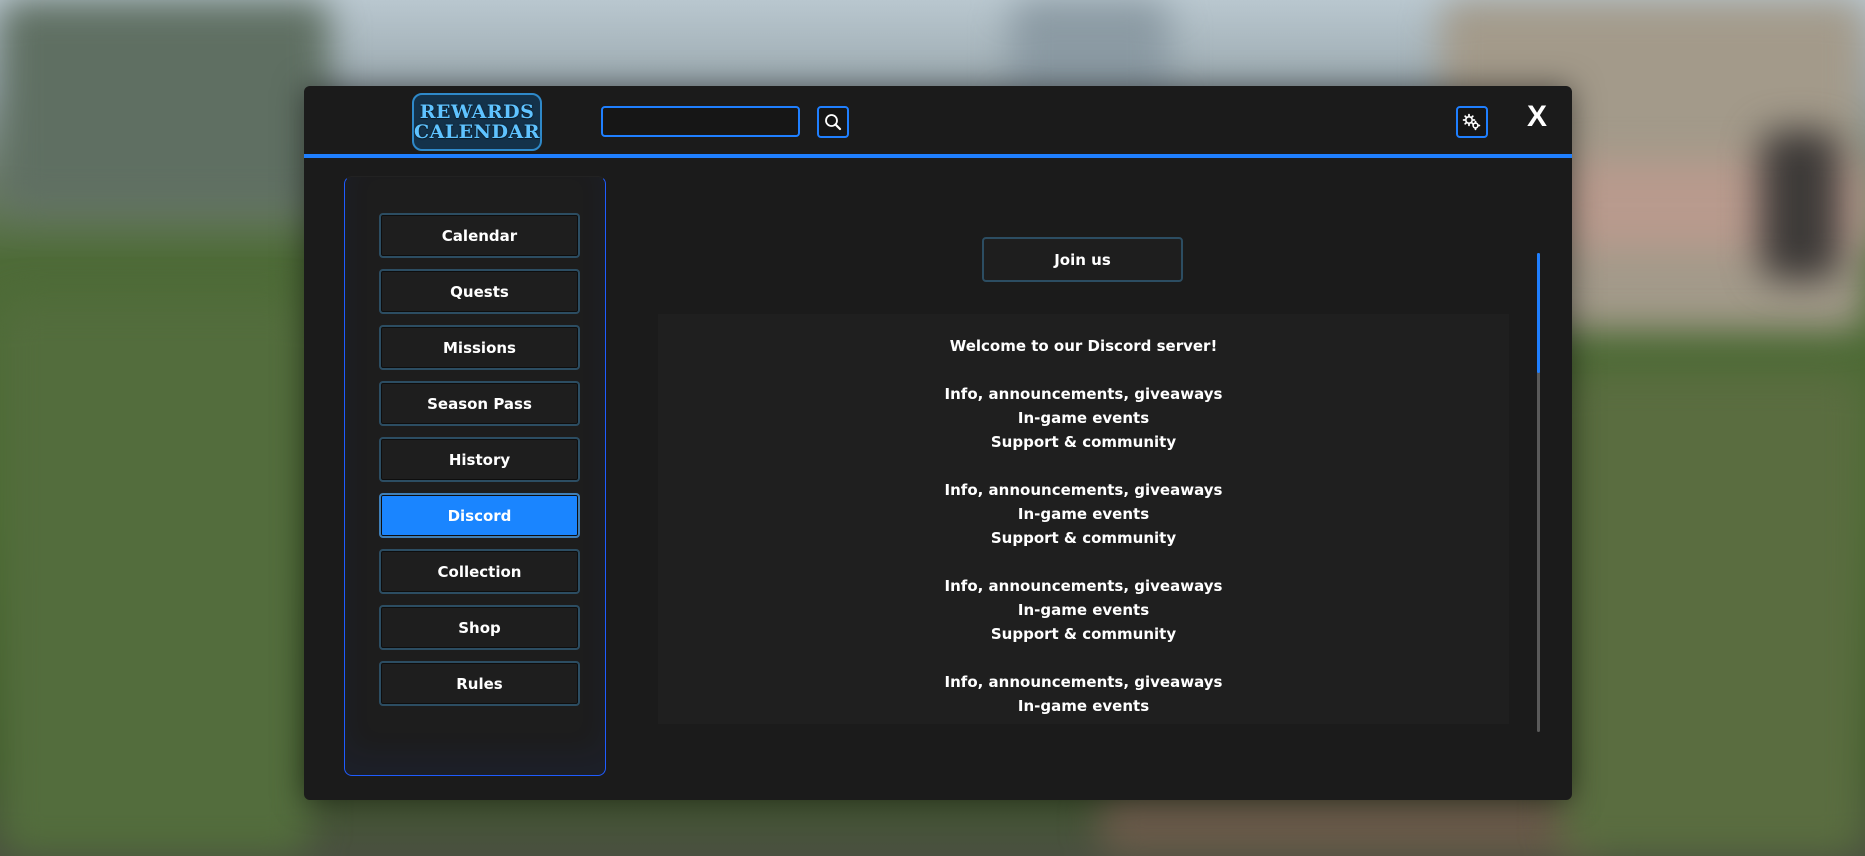  I want to click on gear-icon, so click(1471, 122).